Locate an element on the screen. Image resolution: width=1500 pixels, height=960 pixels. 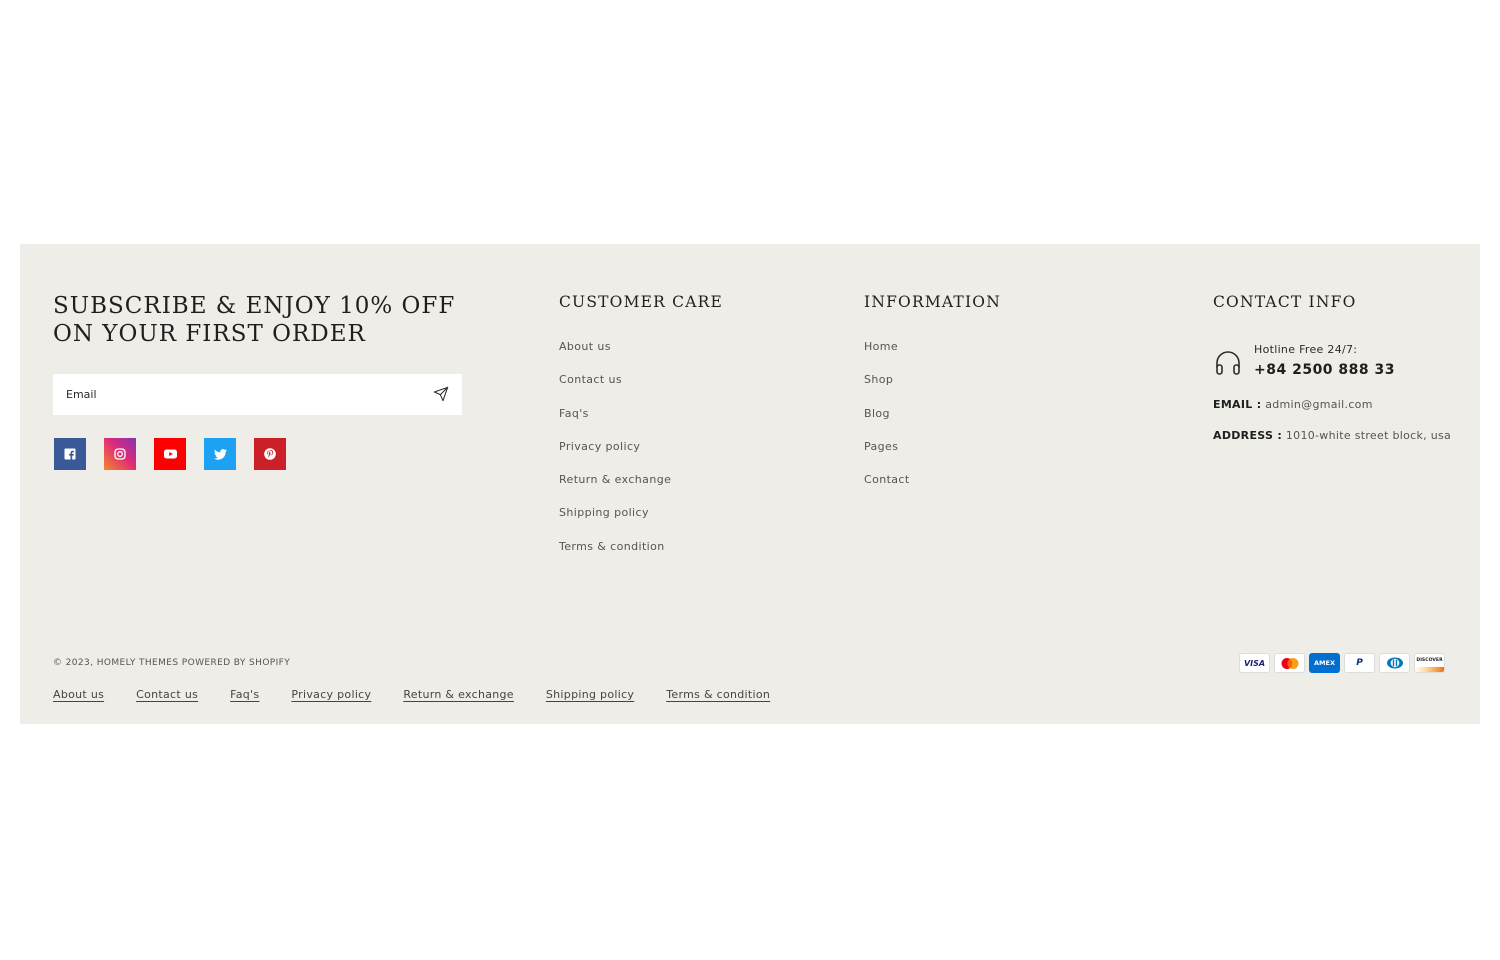
list-item: Privacy policy is located at coordinates (679, 456).